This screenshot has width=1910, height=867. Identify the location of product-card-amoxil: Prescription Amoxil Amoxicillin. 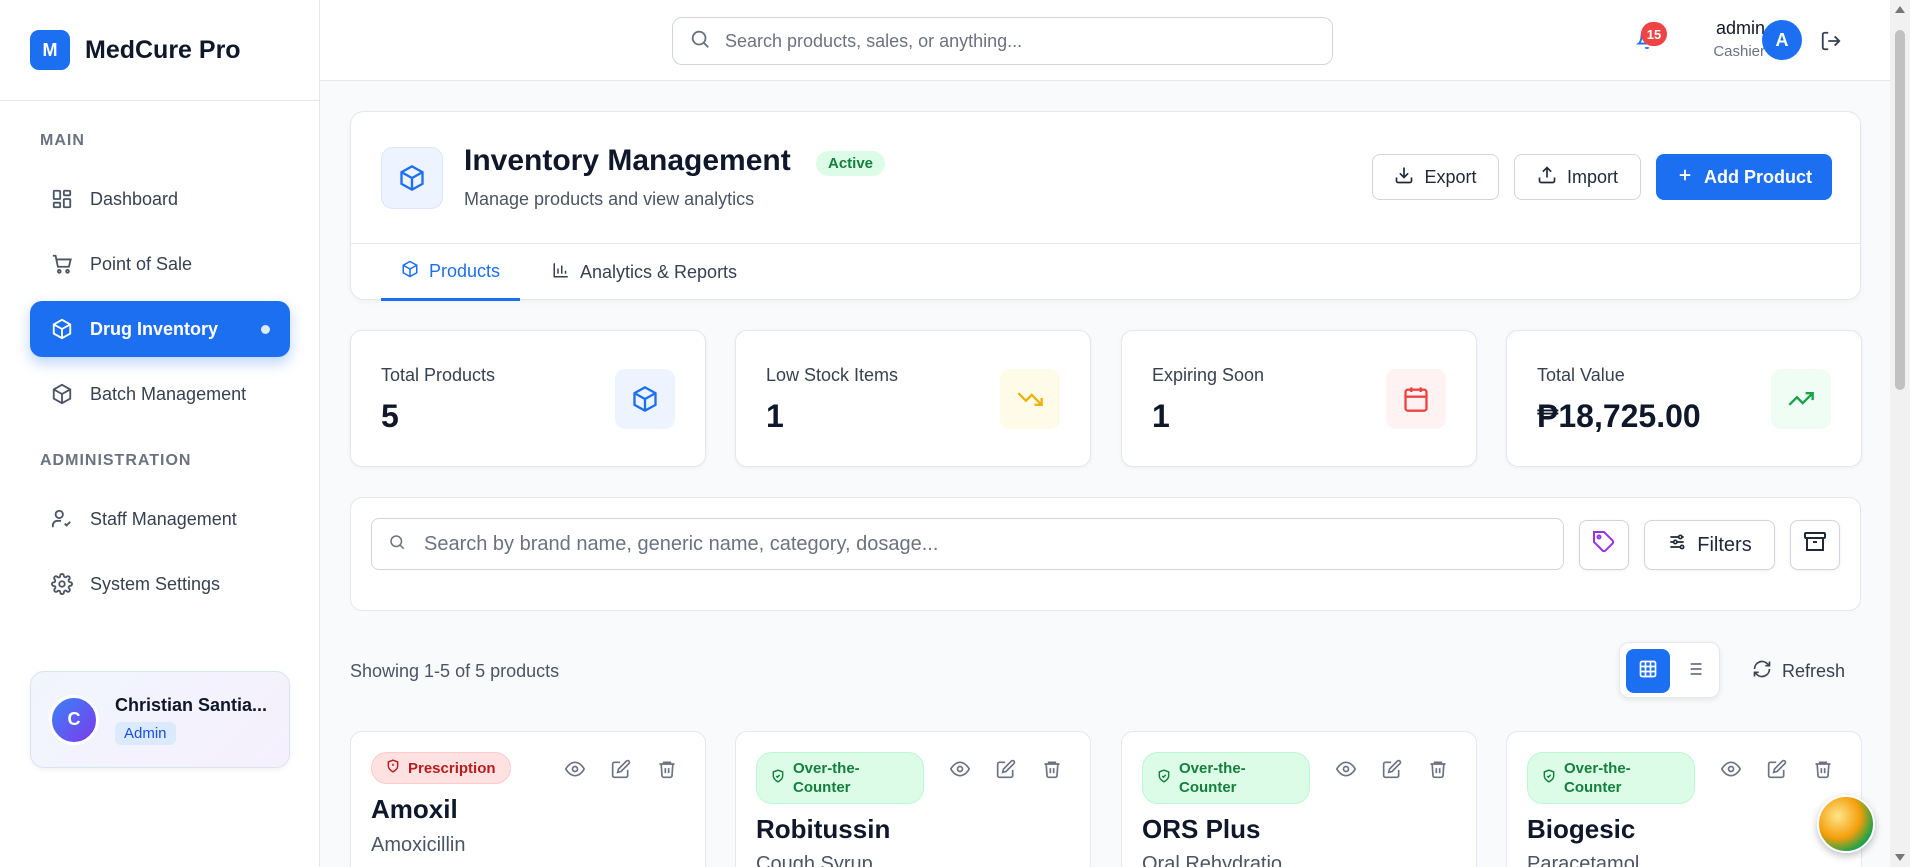
(528, 799).